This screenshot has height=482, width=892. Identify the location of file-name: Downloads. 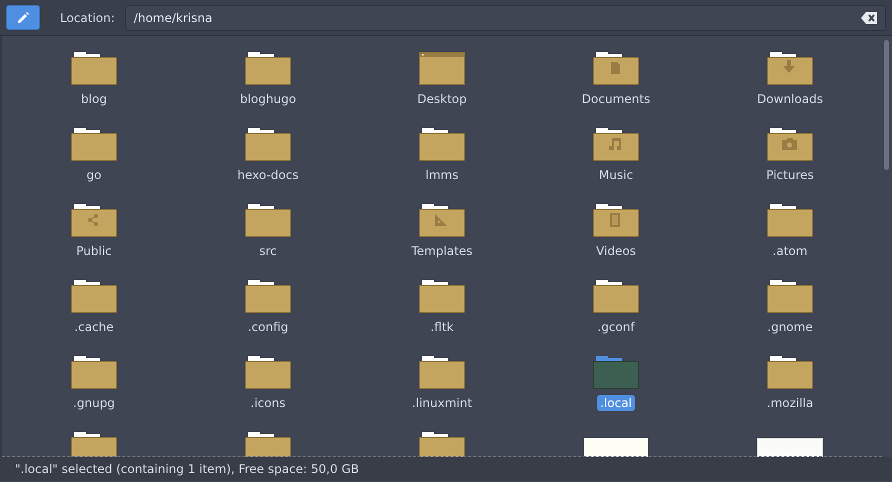
(790, 99).